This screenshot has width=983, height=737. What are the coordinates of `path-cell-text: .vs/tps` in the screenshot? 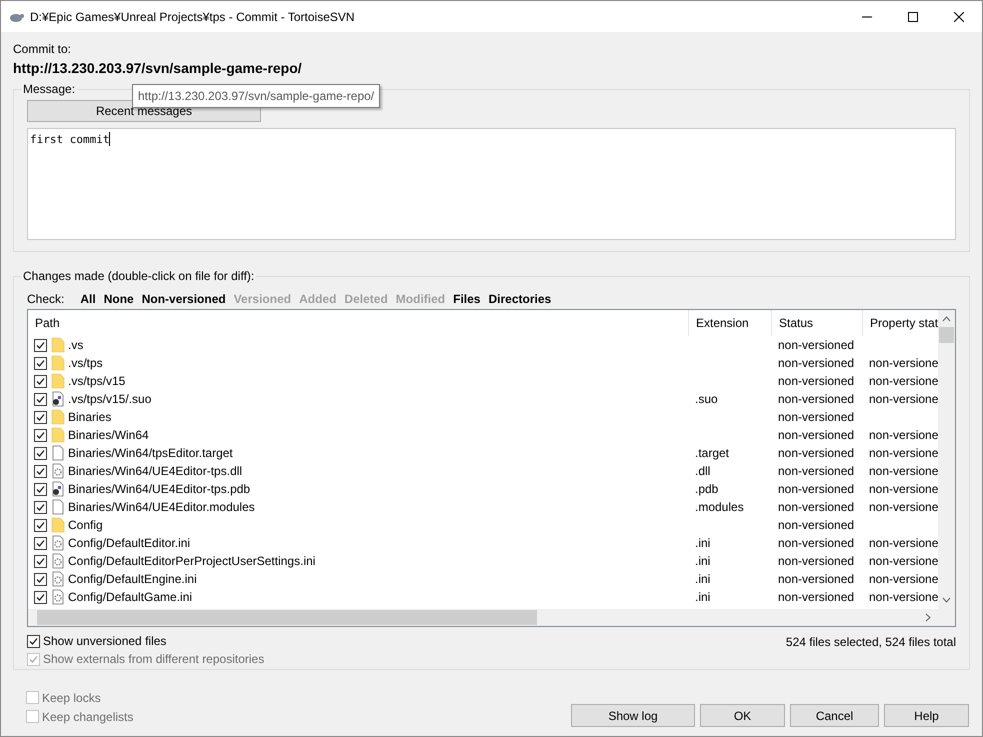 It's located at (85, 363).